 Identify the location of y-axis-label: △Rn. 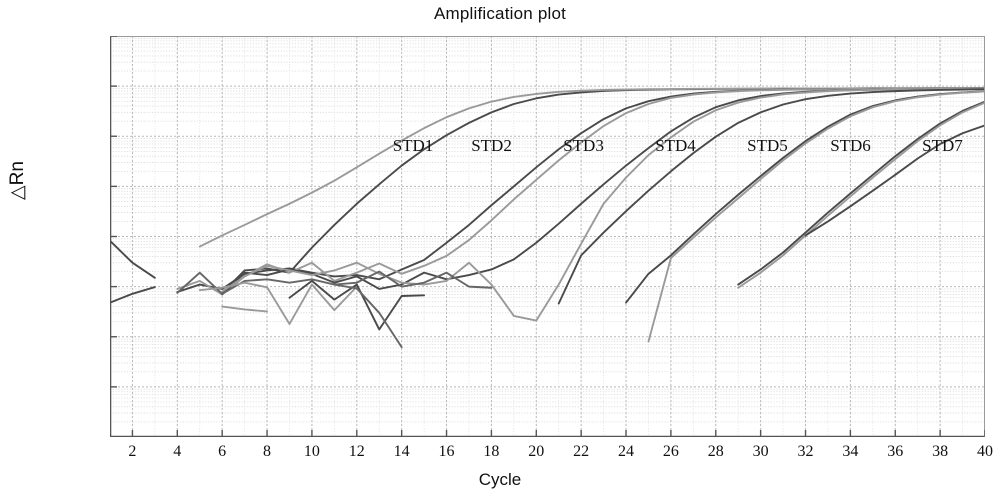
(17, 180).